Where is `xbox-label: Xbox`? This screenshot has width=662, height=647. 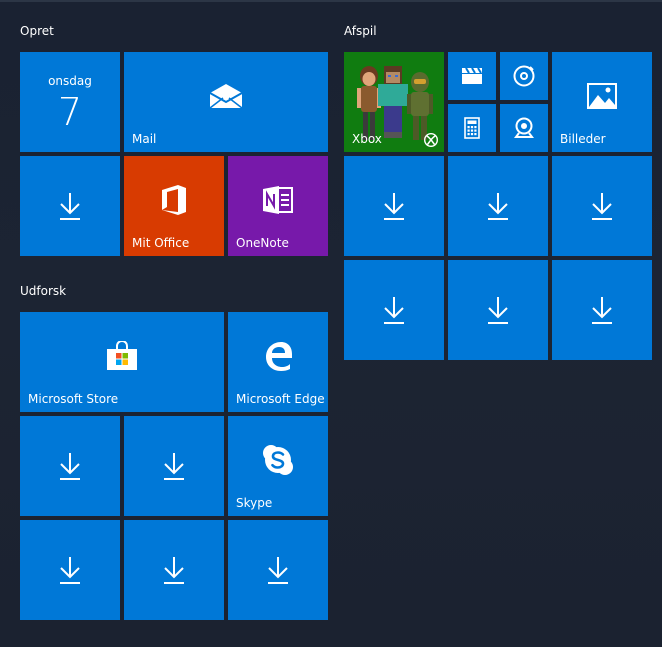 xbox-label: Xbox is located at coordinates (367, 139).